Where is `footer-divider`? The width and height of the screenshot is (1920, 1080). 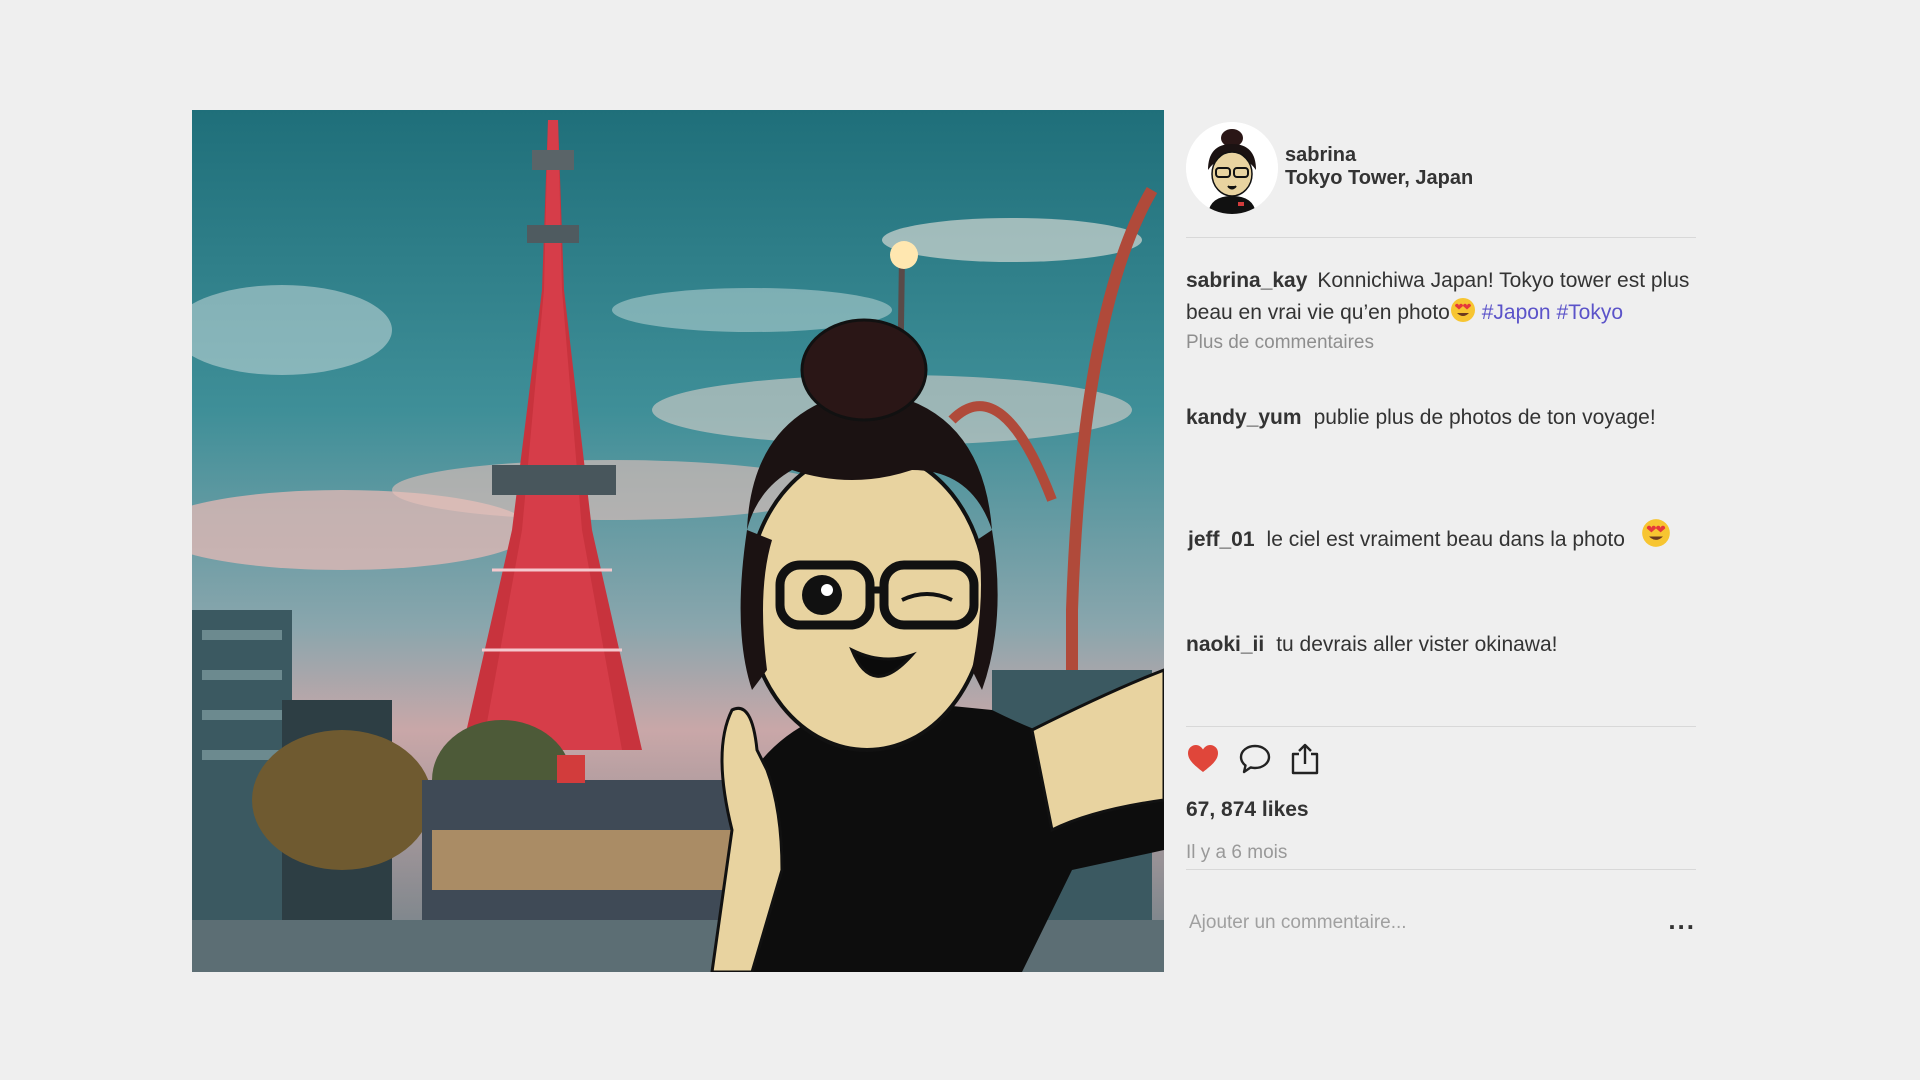
footer-divider is located at coordinates (1441, 869).